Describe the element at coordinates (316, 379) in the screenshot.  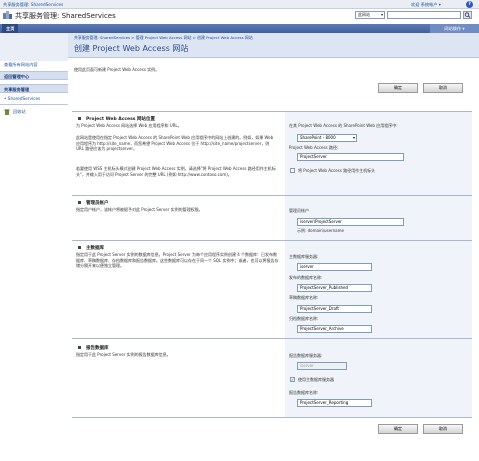
I see `use-primary-label: 使用主数据库服务器` at that location.